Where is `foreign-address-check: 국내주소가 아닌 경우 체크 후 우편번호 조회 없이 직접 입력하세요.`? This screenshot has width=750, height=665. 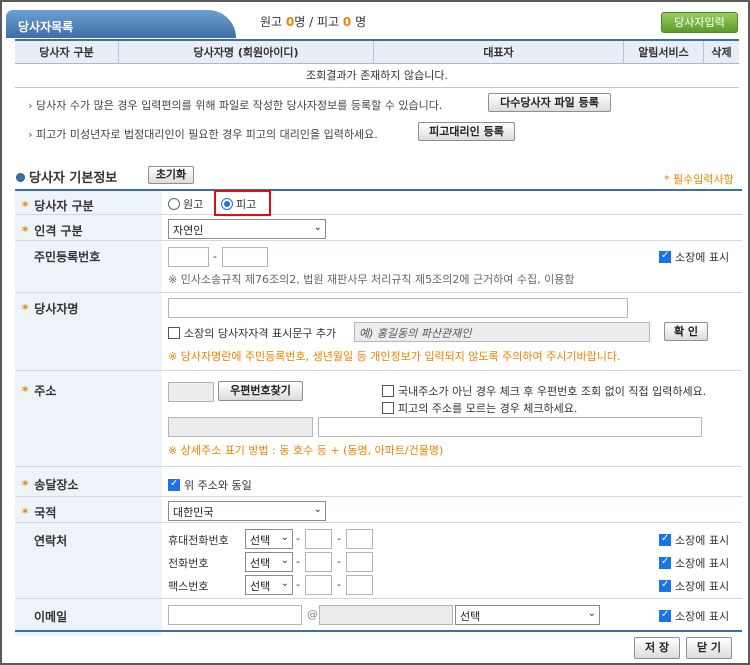
foreign-address-check: 국내주소가 아닌 경우 체크 후 우편번호 조회 없이 직접 입력하세요. is located at coordinates (544, 391).